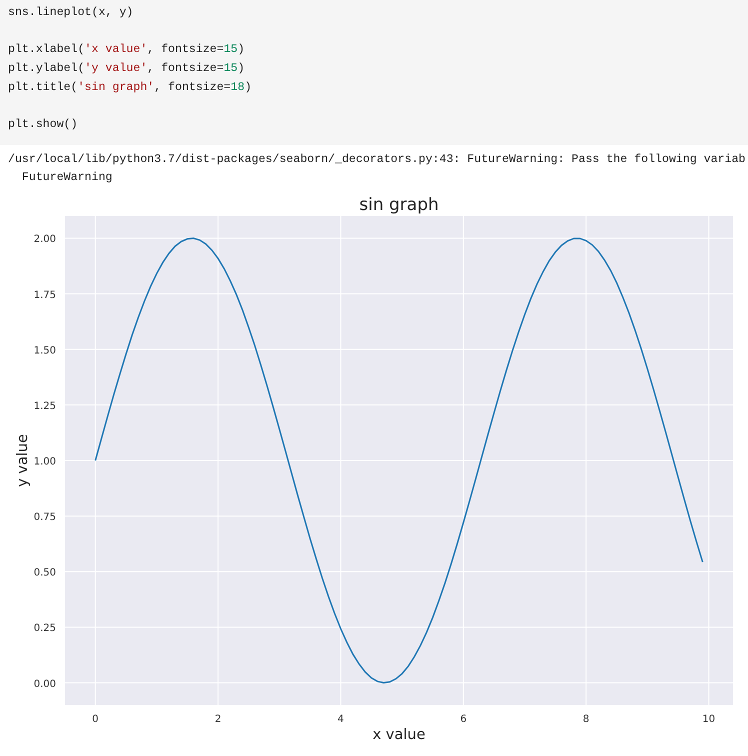 Image resolution: width=748 pixels, height=756 pixels. I want to click on x-tick-label: 4, so click(341, 719).